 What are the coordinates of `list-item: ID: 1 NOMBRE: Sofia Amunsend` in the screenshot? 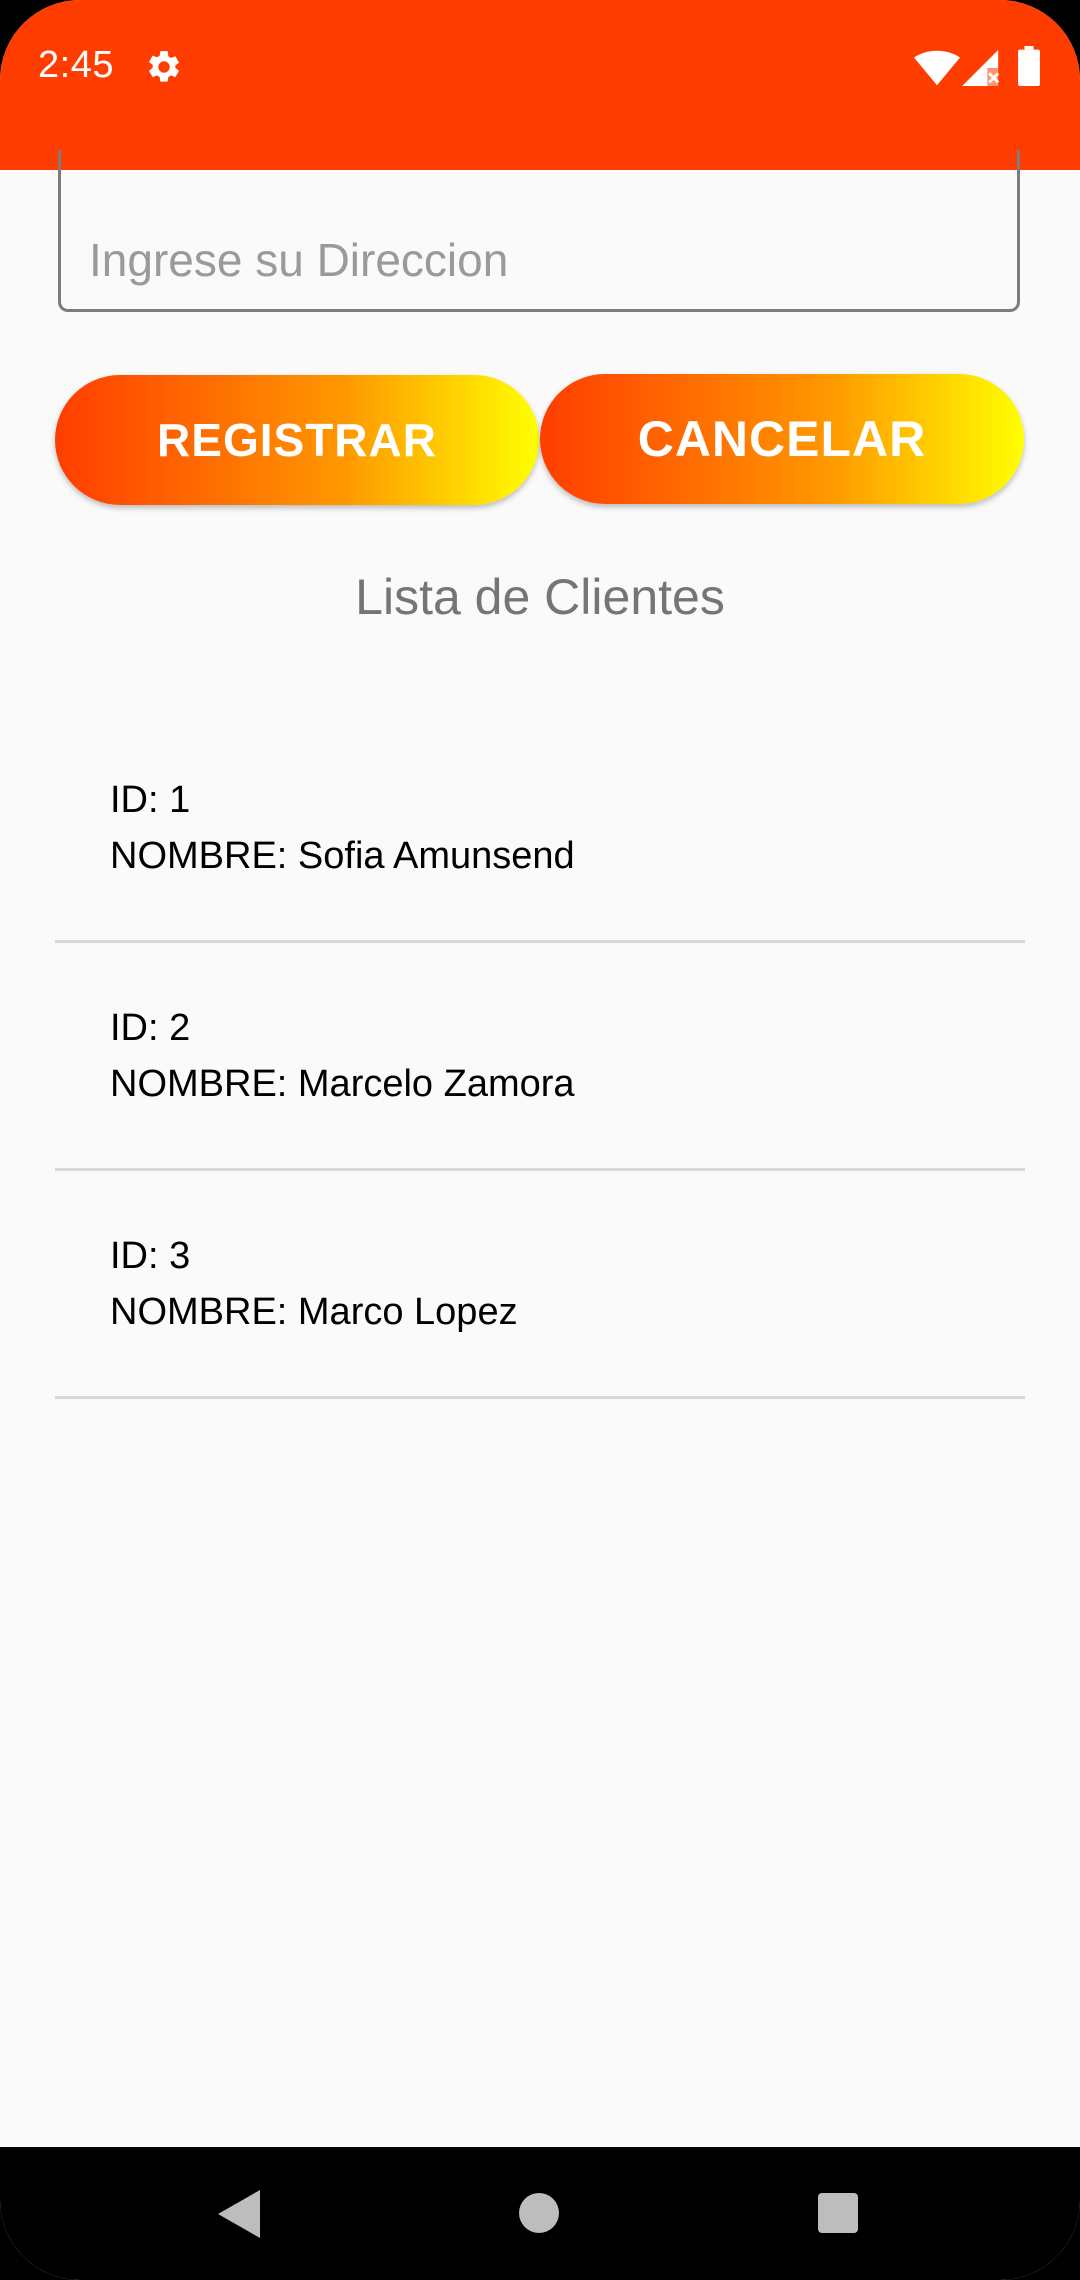 It's located at (540, 829).